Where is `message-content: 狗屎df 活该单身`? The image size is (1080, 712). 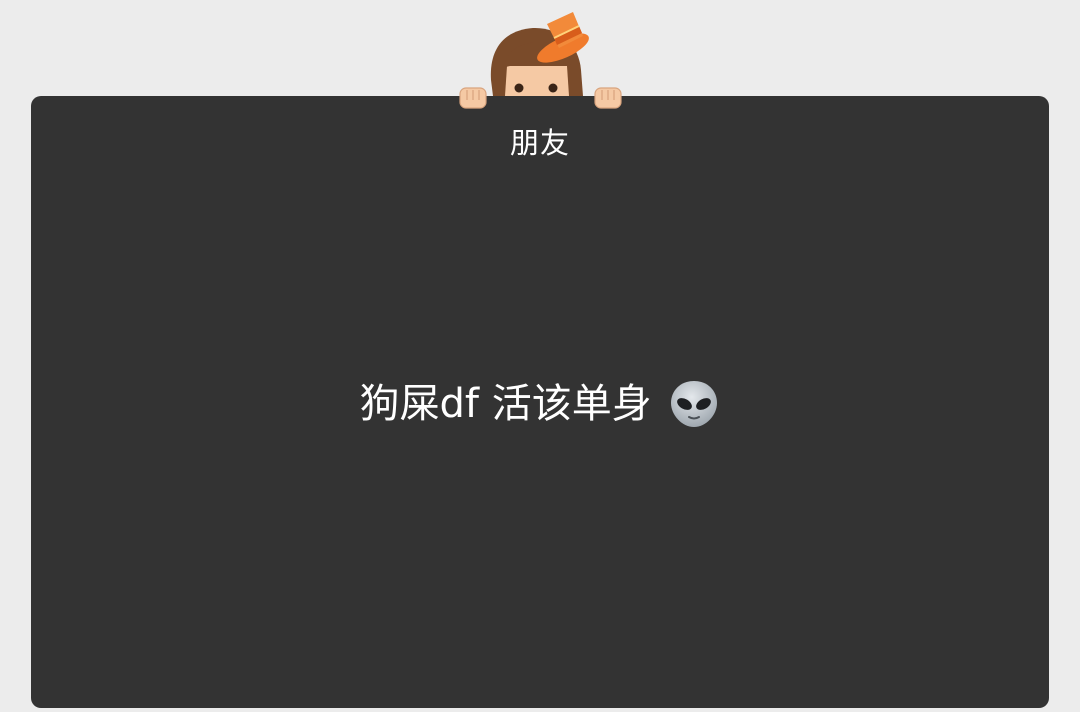 message-content: 狗屎df 活该单身 is located at coordinates (540, 403).